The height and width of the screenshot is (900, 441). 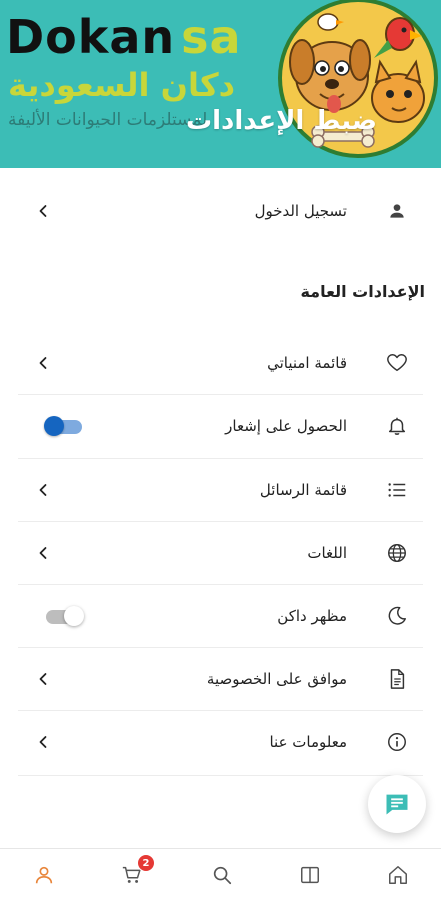 What do you see at coordinates (358, 79) in the screenshot?
I see `mascot-illustration` at bounding box center [358, 79].